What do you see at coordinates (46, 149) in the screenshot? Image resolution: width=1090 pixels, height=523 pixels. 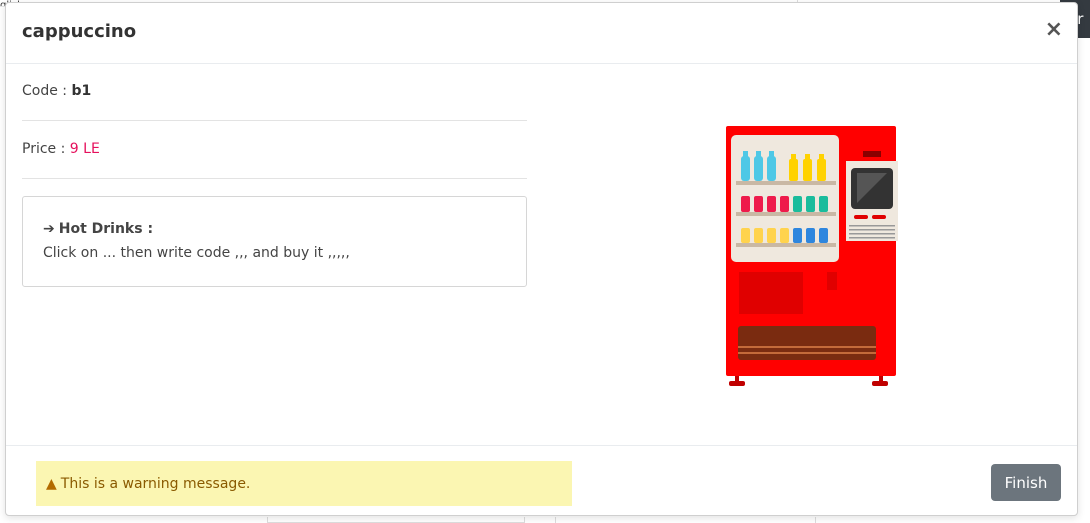 I see `price-label: Price :` at bounding box center [46, 149].